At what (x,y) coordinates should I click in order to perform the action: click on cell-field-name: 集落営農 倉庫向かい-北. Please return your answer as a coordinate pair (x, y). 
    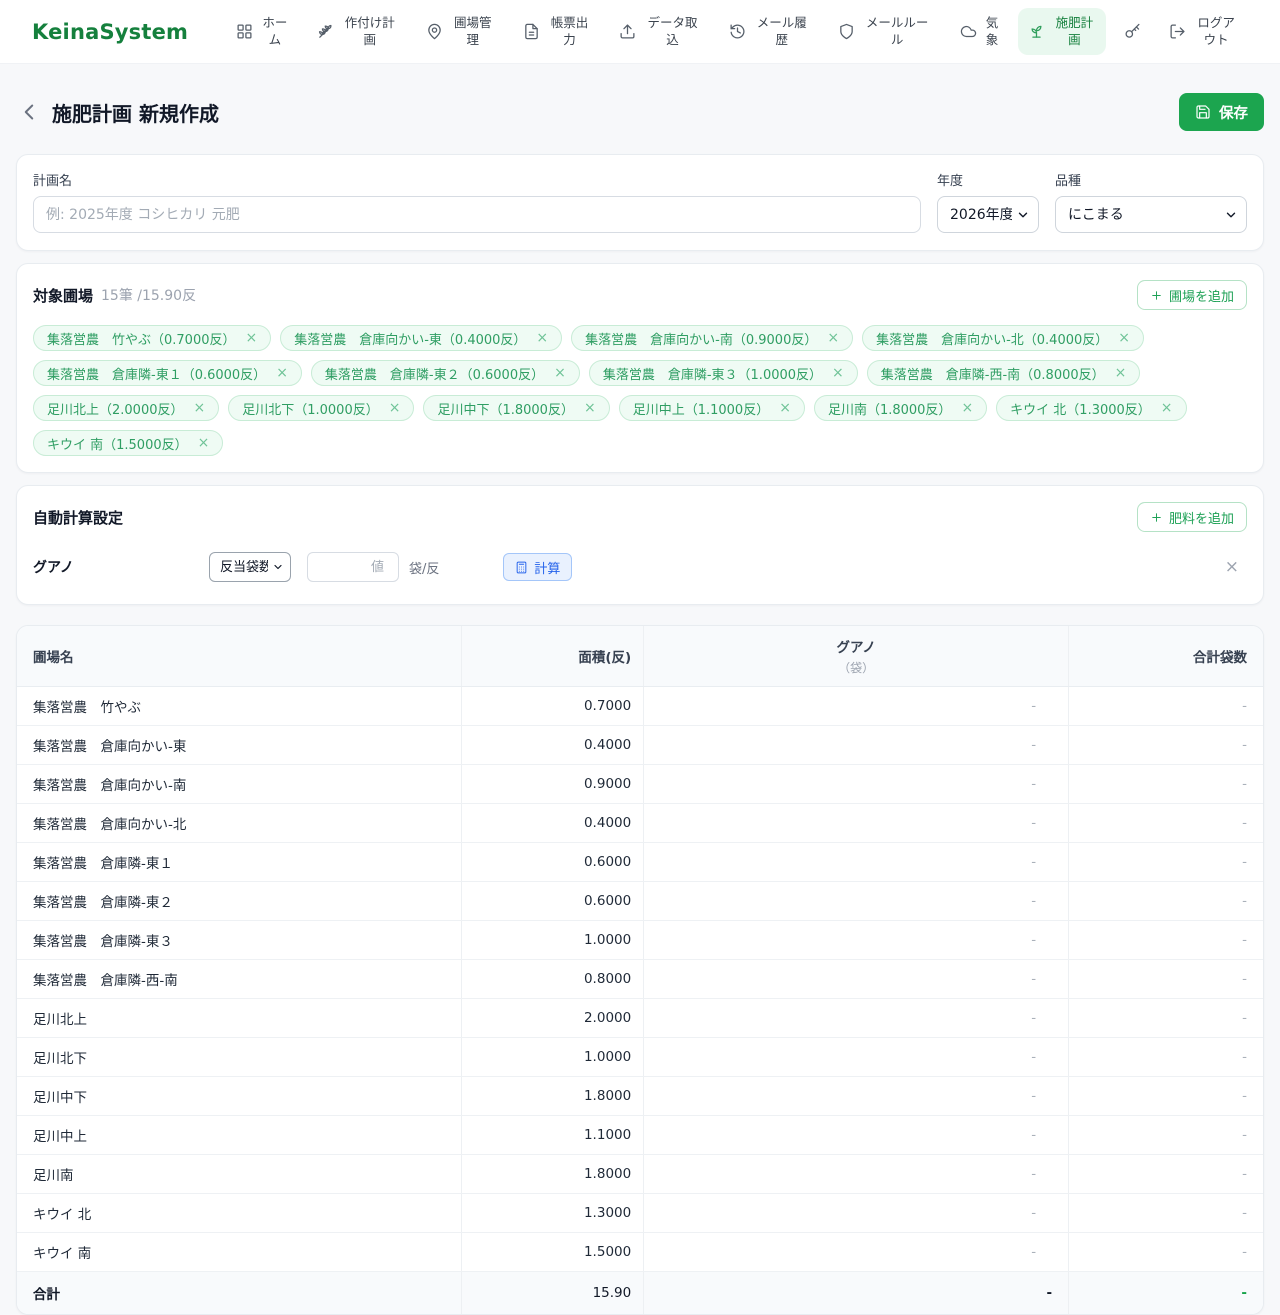
    Looking at the image, I should click on (239, 823).